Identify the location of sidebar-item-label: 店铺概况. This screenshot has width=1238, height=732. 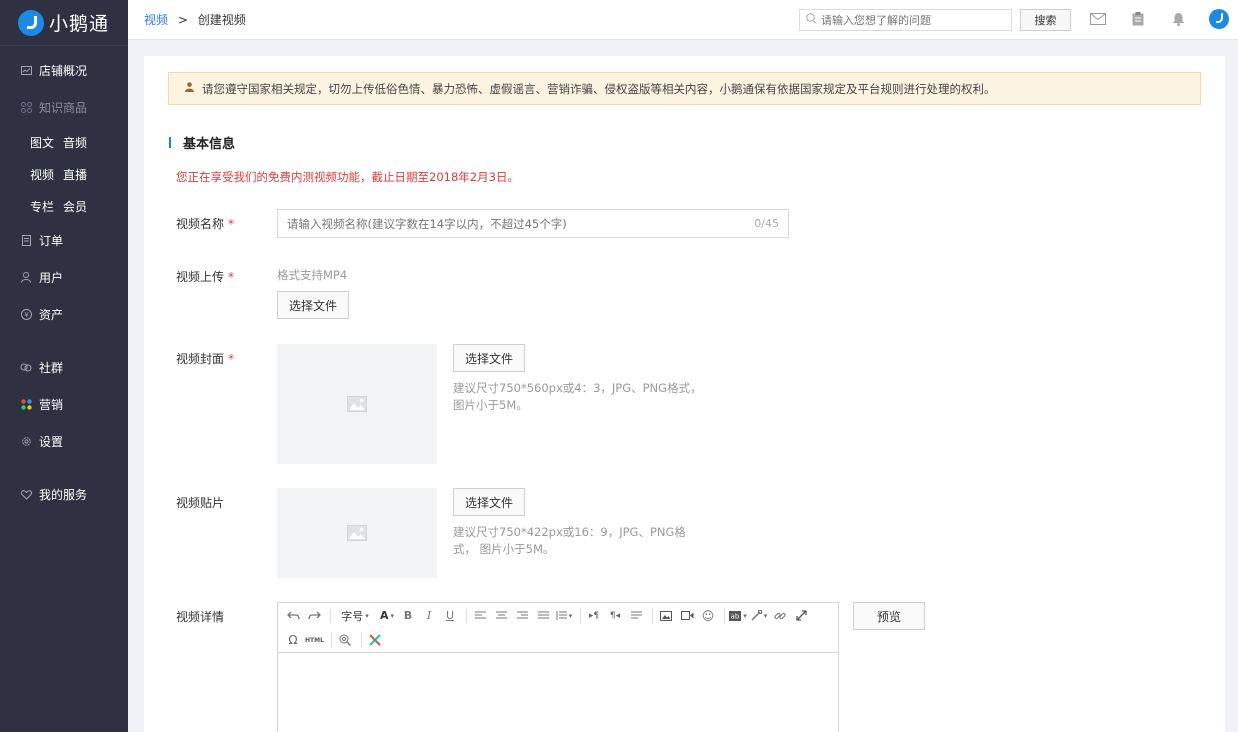
(63, 71).